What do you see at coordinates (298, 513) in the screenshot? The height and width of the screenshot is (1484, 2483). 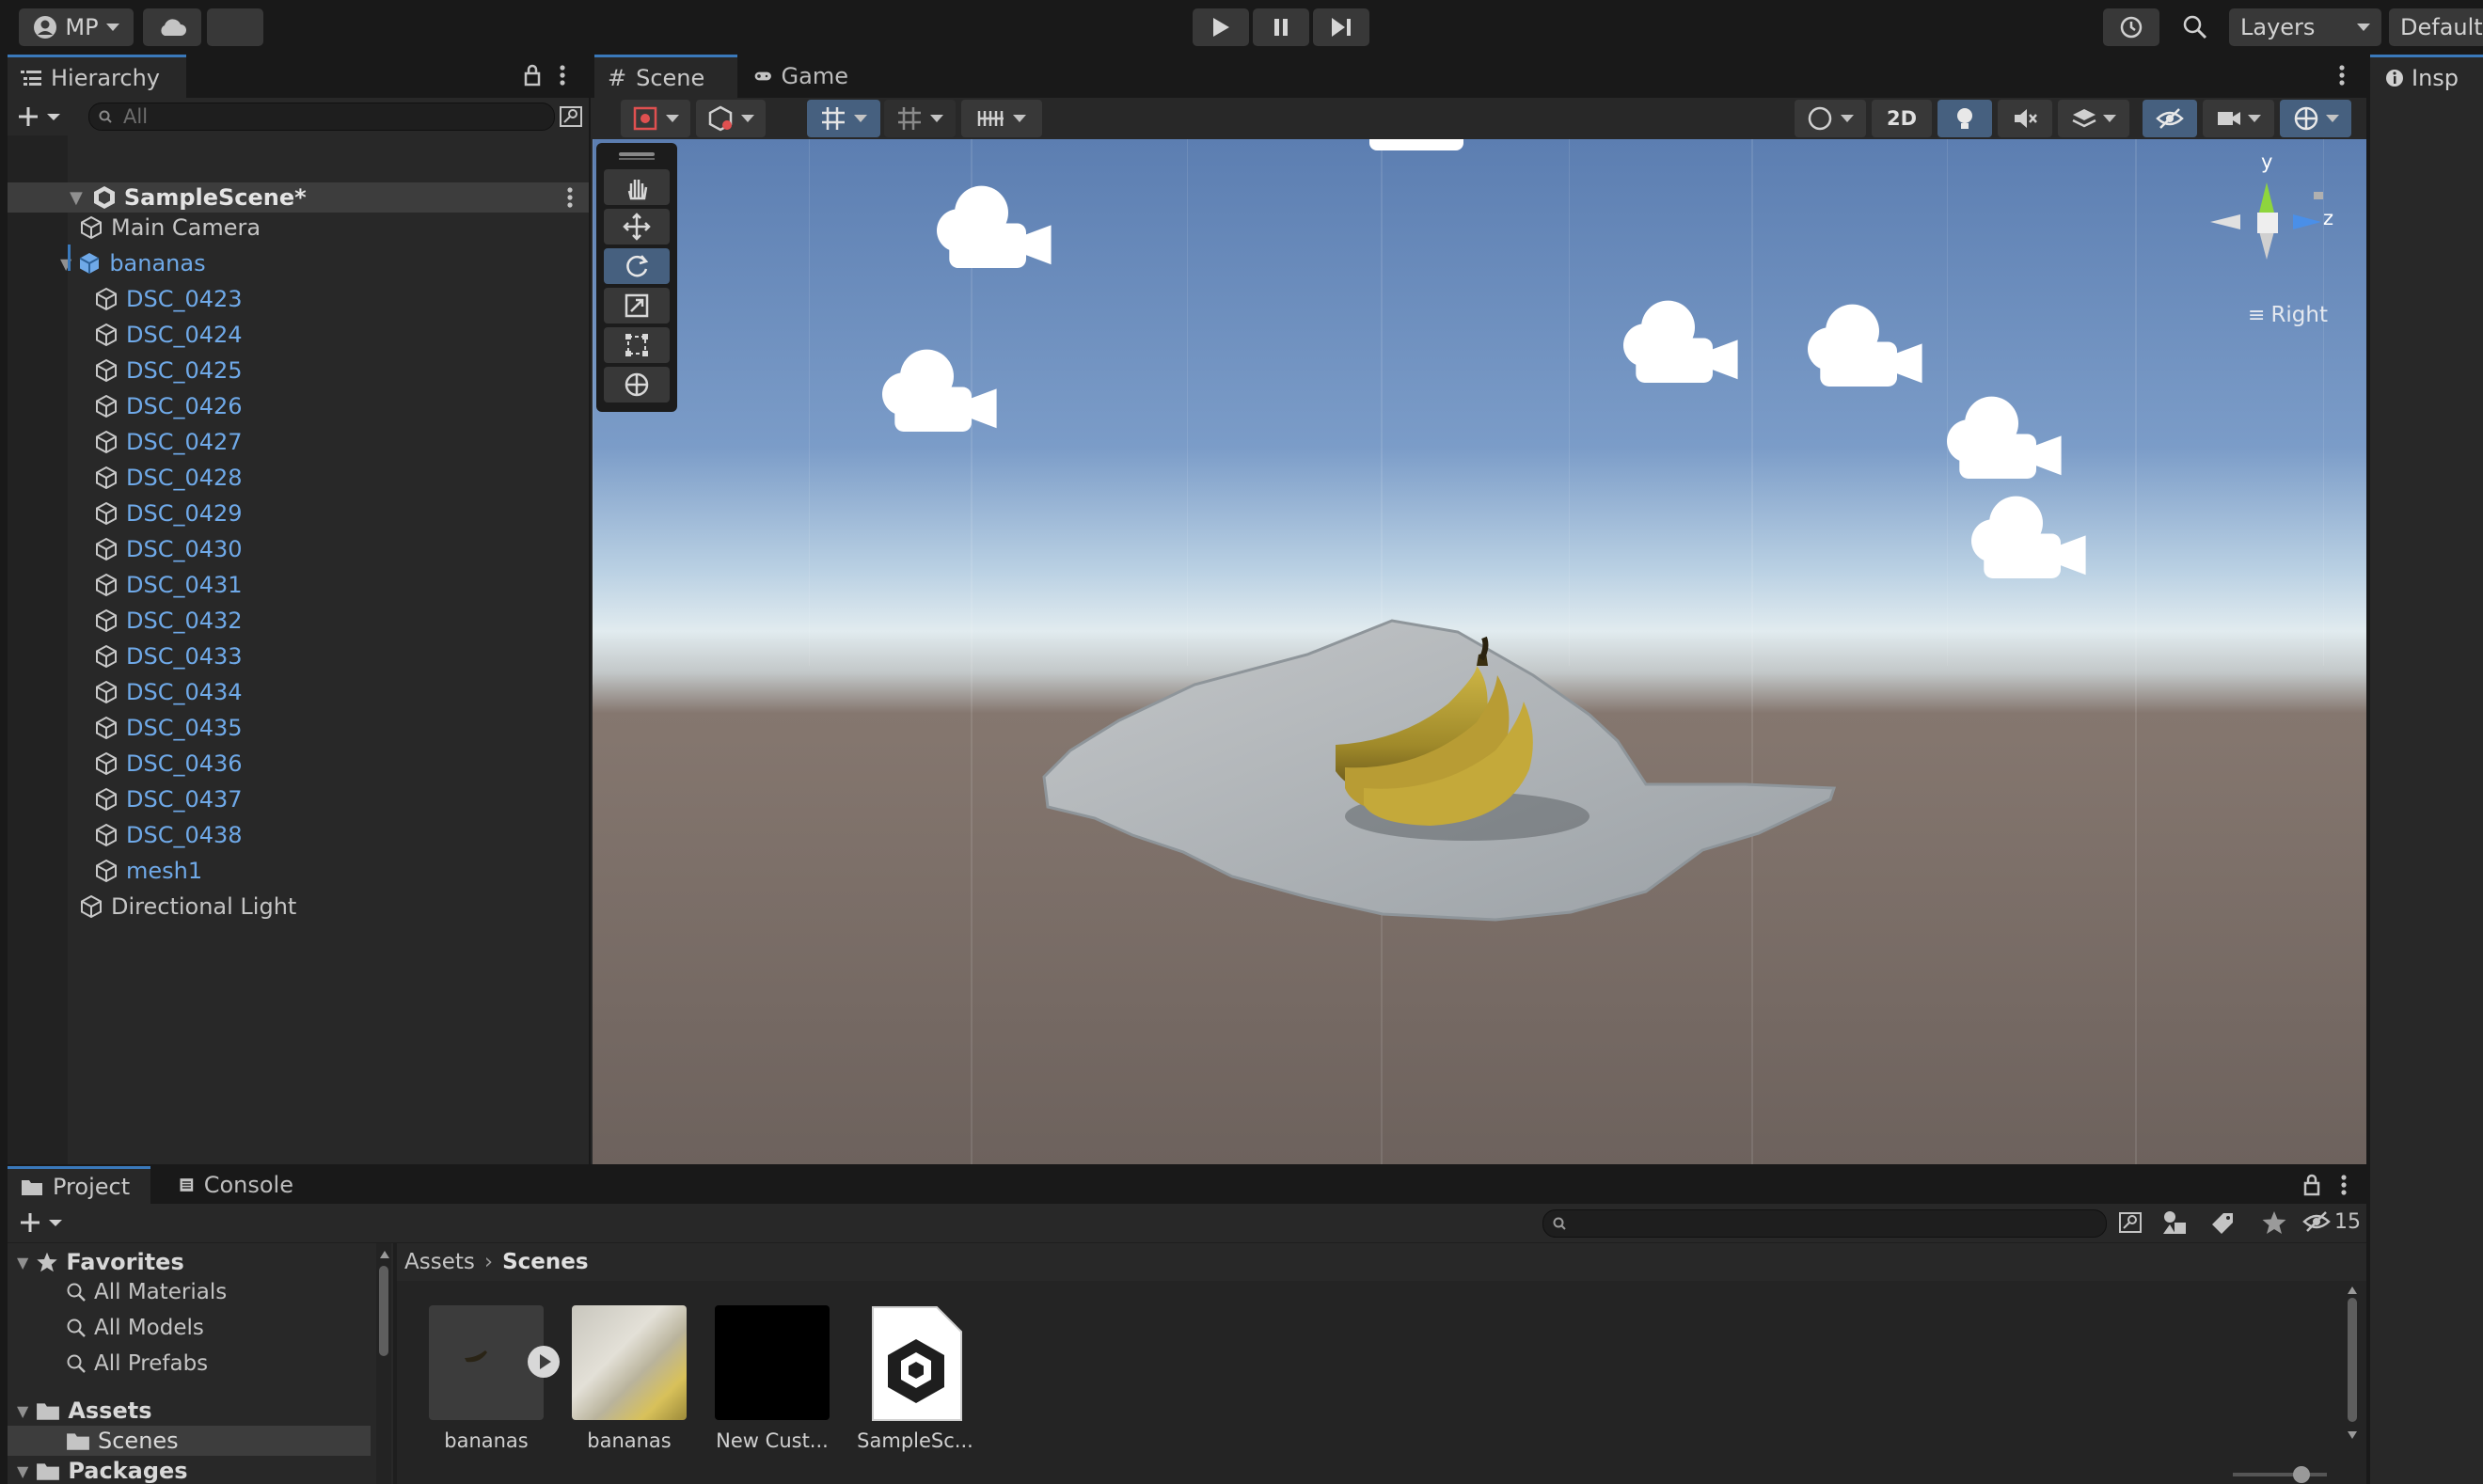 I see `hierarchy-item: DSC_0429` at bounding box center [298, 513].